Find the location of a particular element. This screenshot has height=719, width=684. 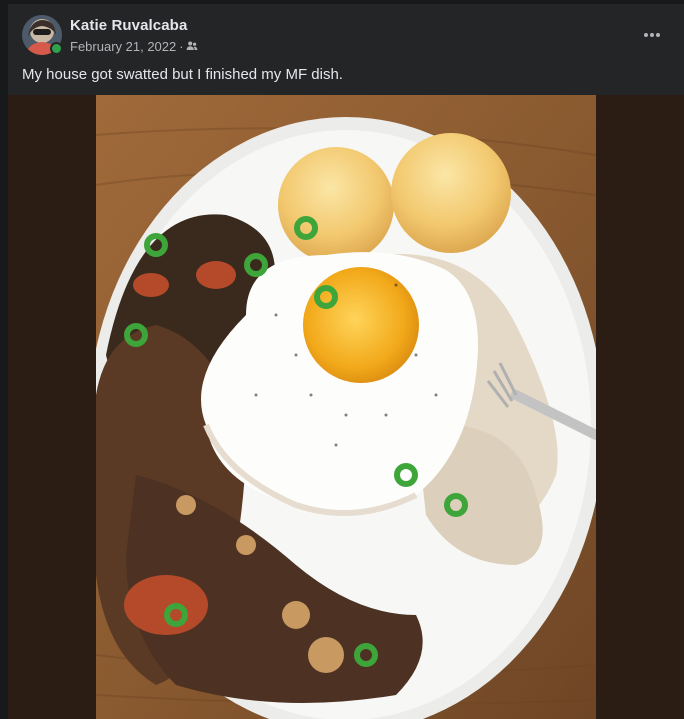

more-horizontal-icon is located at coordinates (652, 34).